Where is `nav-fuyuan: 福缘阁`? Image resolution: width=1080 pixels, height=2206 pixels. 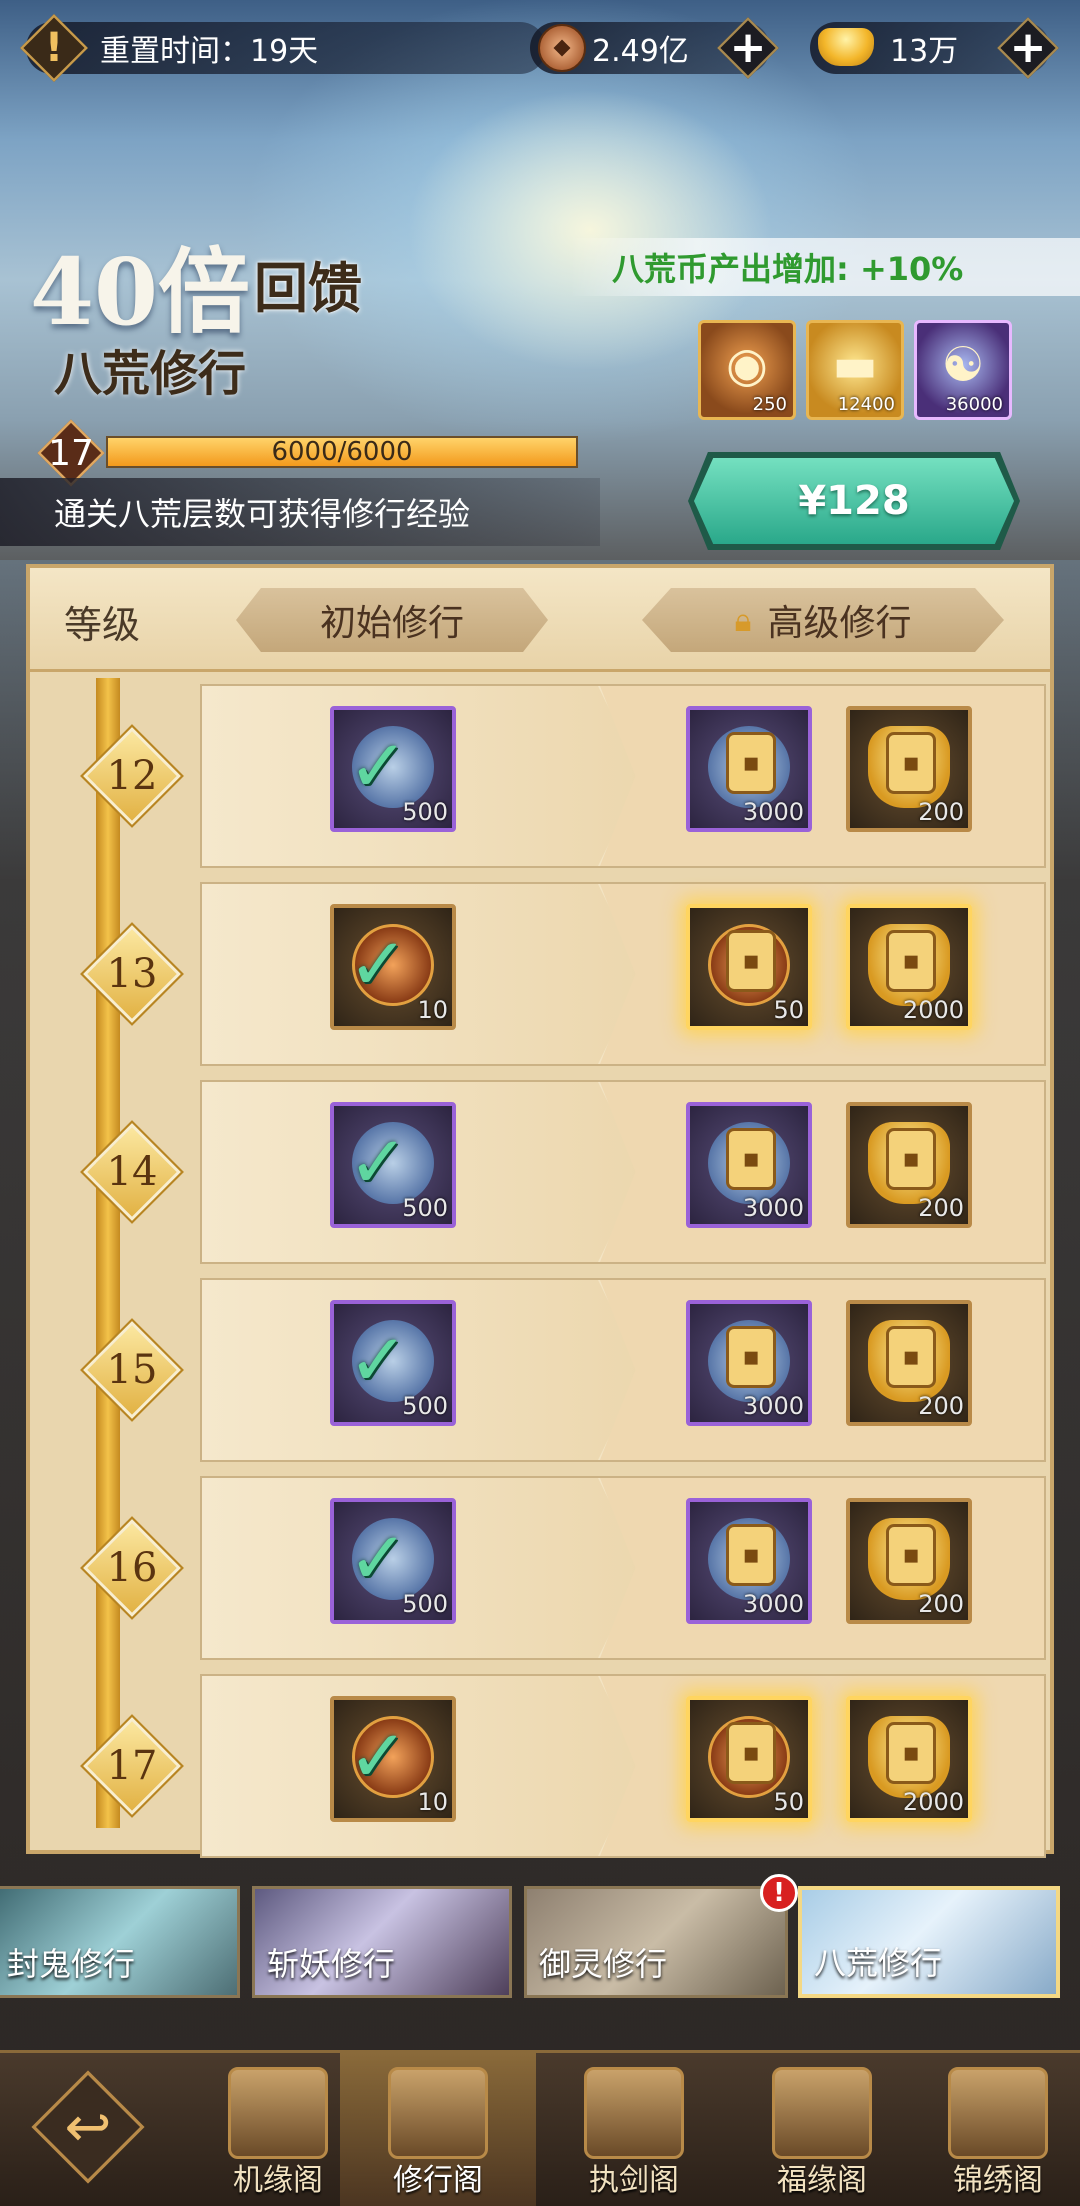
nav-fuyuan: 福缘阁 is located at coordinates (822, 2129).